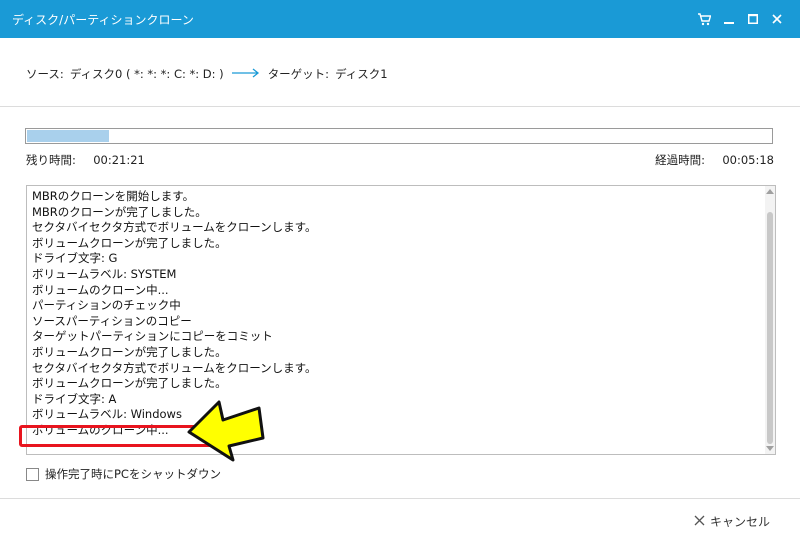  What do you see at coordinates (729, 19) in the screenshot?
I see `minimize-icon` at bounding box center [729, 19].